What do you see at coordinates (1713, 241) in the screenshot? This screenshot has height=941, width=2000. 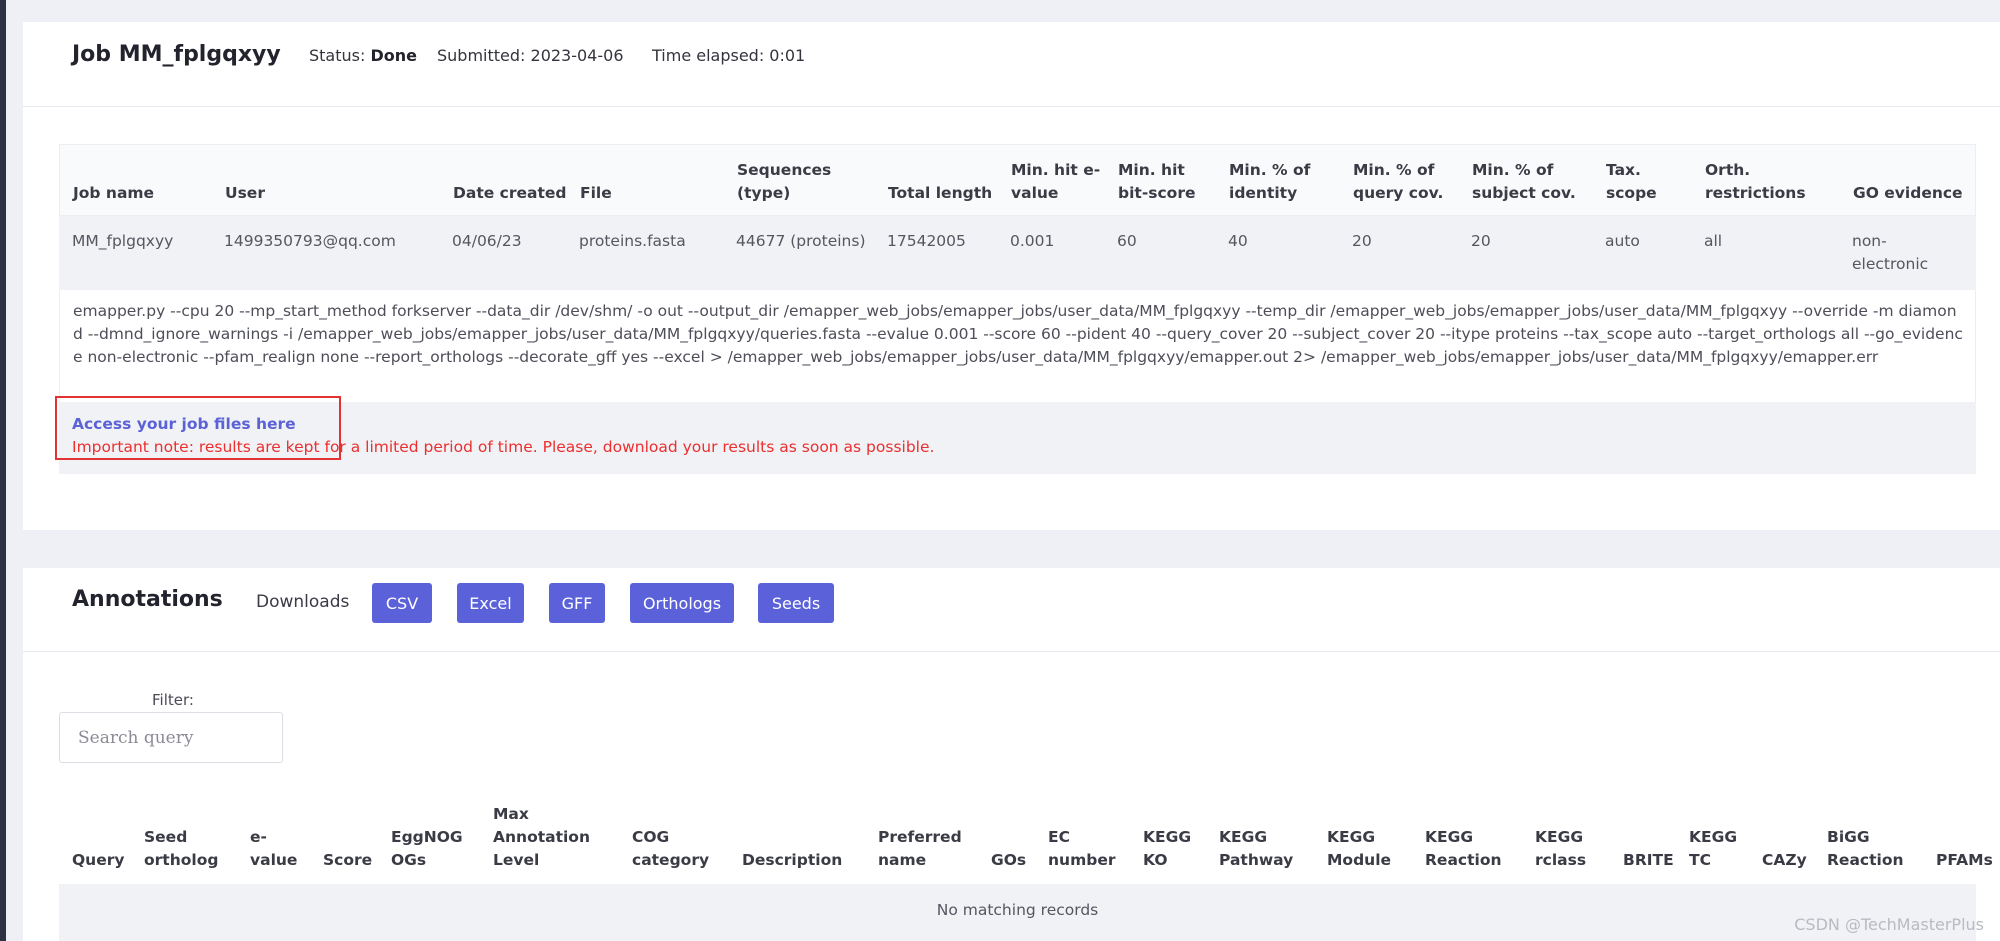 I see `td-orth-restrictions: all` at bounding box center [1713, 241].